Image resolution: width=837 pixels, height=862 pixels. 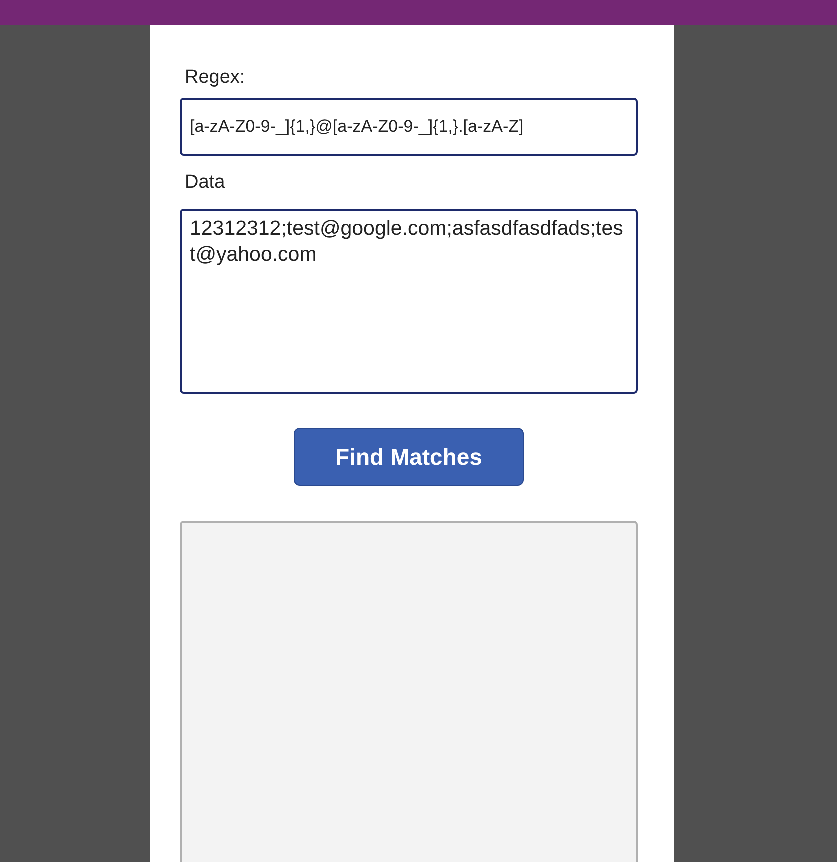 What do you see at coordinates (215, 78) in the screenshot?
I see `regex-label: Regex:` at bounding box center [215, 78].